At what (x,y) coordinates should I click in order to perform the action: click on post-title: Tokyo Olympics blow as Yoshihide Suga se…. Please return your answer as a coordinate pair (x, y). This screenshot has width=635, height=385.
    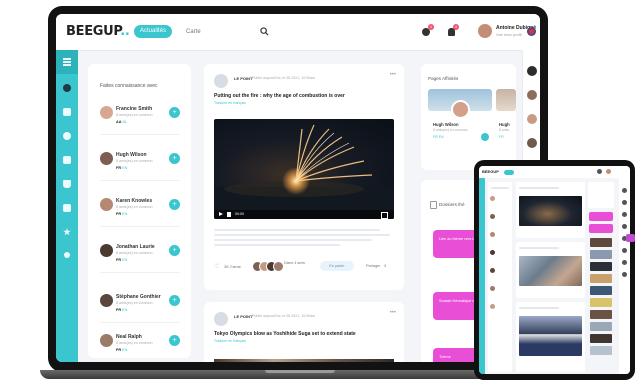
    Looking at the image, I should click on (285, 334).